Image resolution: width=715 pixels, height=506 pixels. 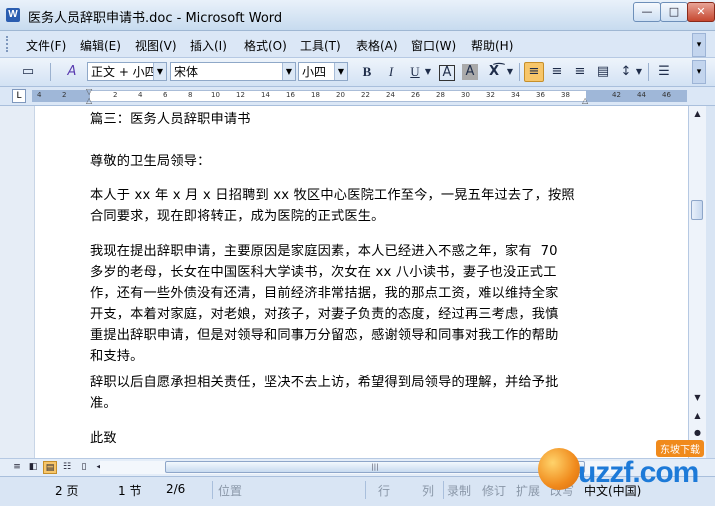 I want to click on ruler-tick: 44, so click(x=641, y=95).